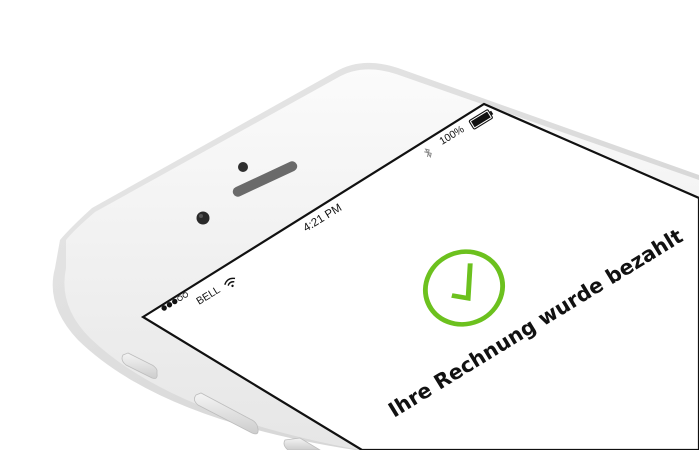 The width and height of the screenshot is (699, 450). Describe the element at coordinates (243, 167) in the screenshot. I see `proximity-sensor` at that location.